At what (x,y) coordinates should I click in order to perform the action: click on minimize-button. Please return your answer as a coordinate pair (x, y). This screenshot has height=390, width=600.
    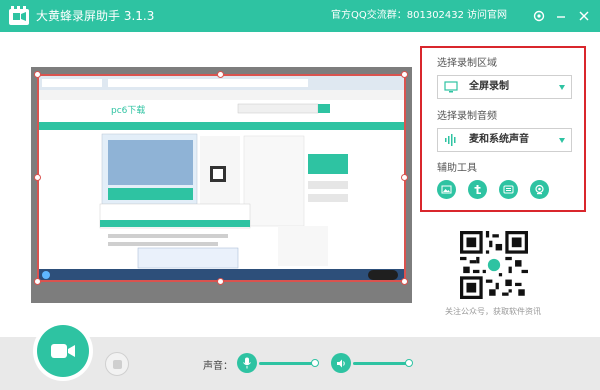
    Looking at the image, I should click on (561, 16).